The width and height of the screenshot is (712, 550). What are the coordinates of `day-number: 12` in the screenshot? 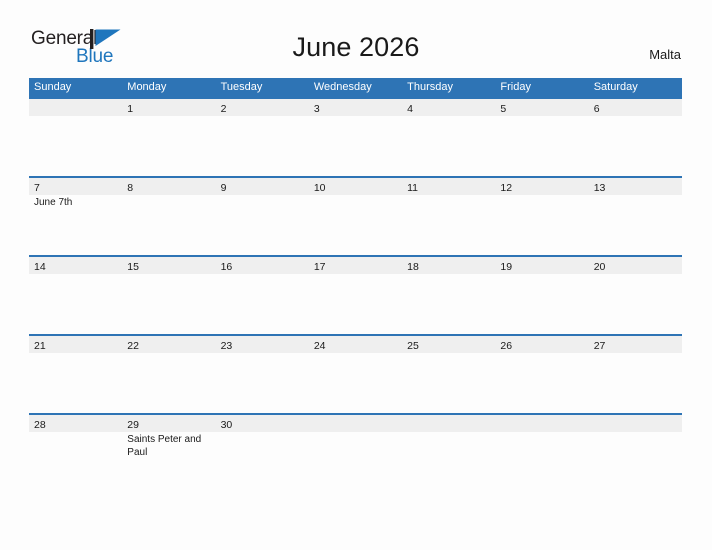 It's located at (506, 188).